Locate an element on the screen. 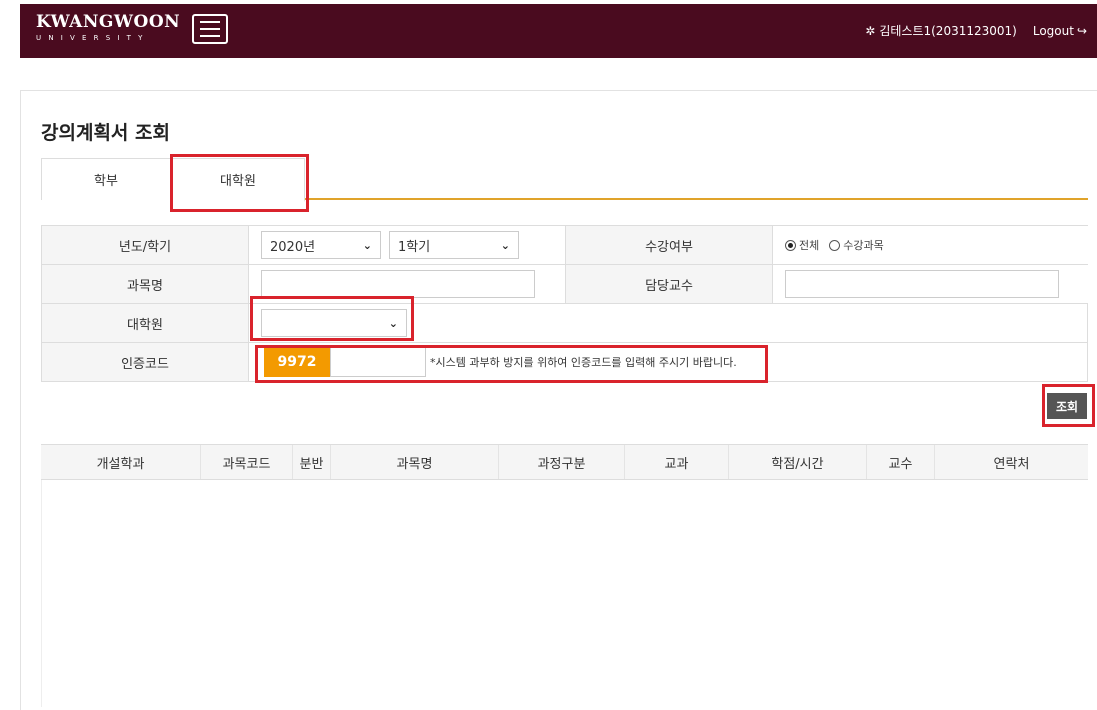  menu-toggle-button is located at coordinates (210, 29).